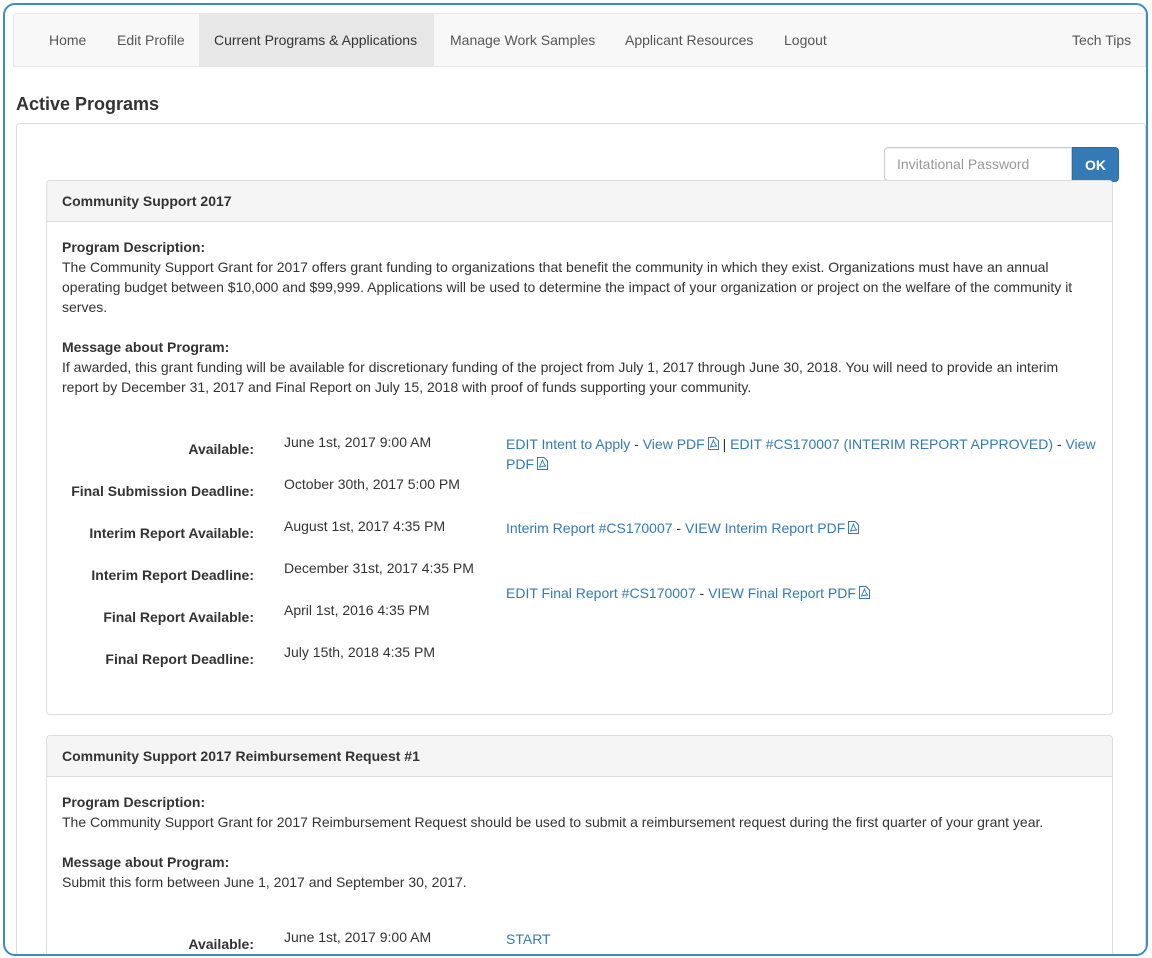  I want to click on nav-edit-profile: Edit Profile, so click(151, 40).